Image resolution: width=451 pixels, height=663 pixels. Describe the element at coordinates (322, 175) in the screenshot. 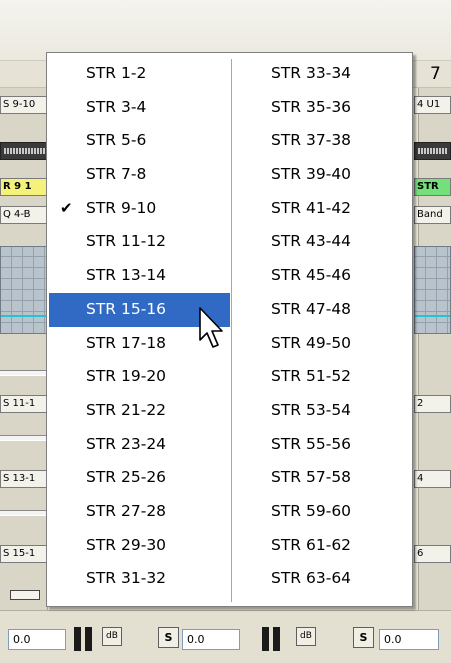

I see `menu-item-str-39-40: STR 39-40` at that location.